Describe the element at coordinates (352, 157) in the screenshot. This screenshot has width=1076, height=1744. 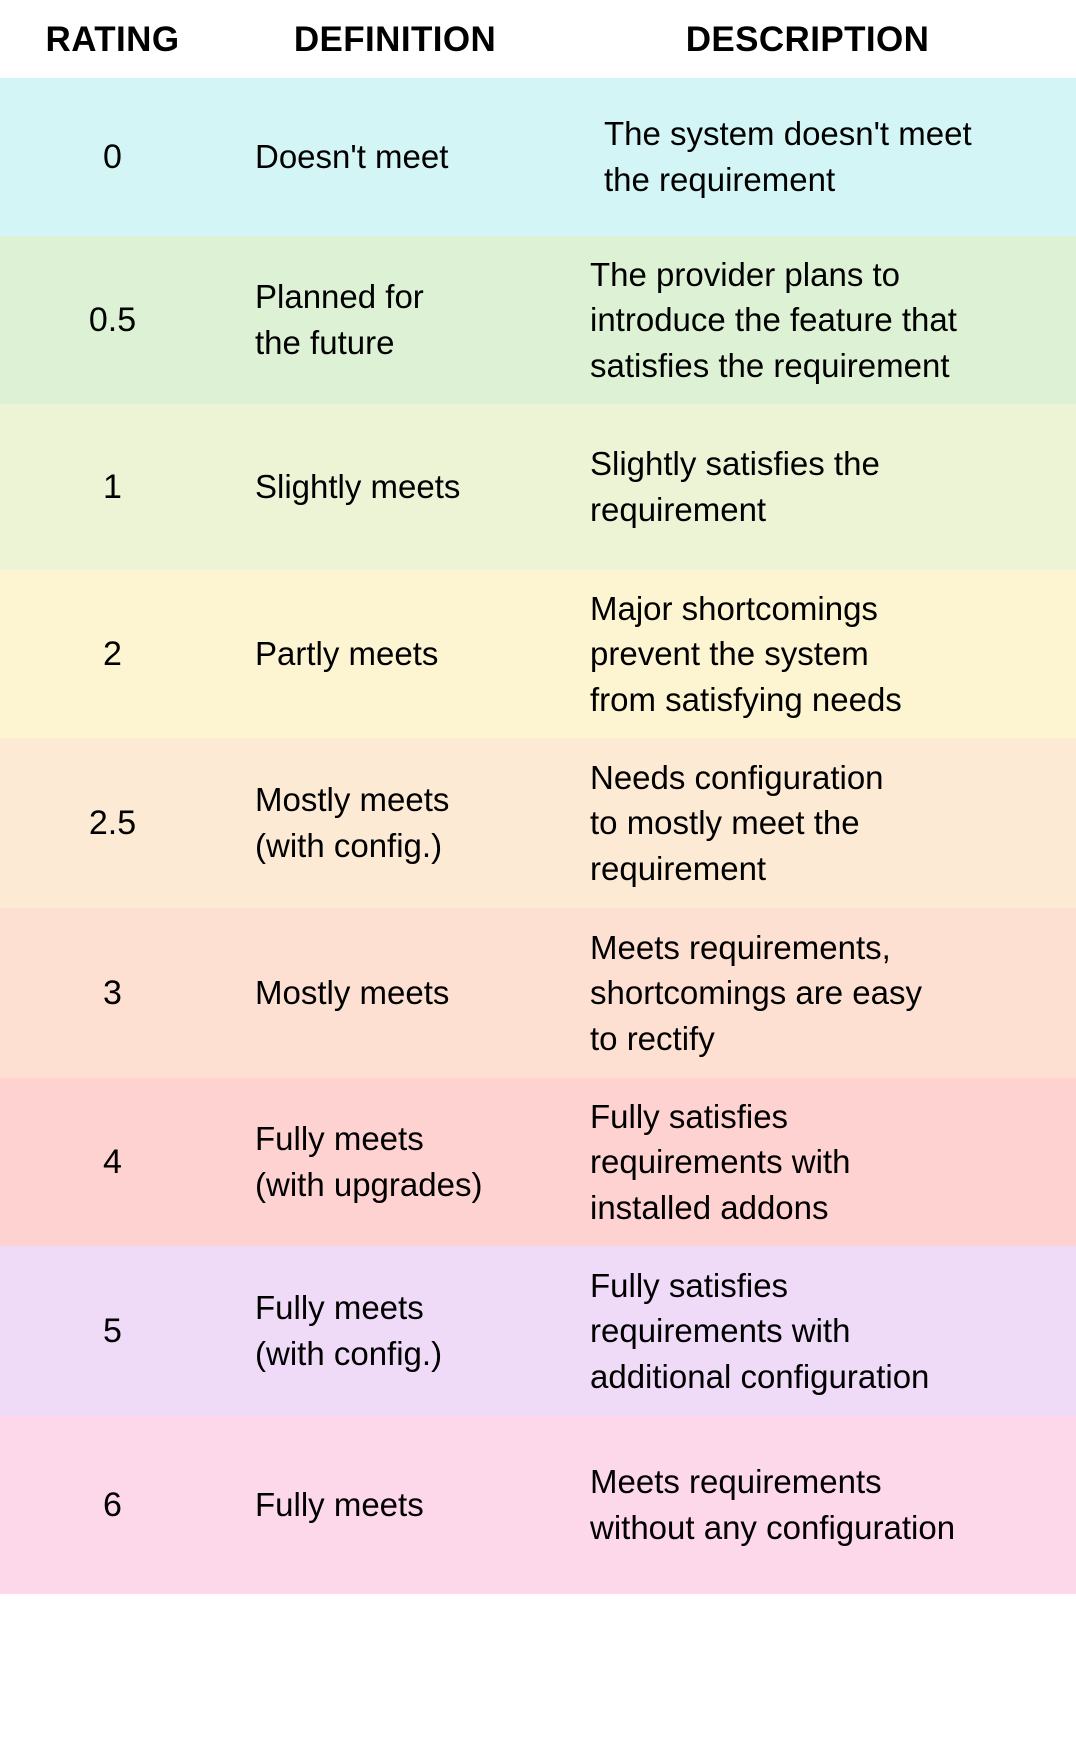
I see `definition-line: Doesn't meet` at that location.